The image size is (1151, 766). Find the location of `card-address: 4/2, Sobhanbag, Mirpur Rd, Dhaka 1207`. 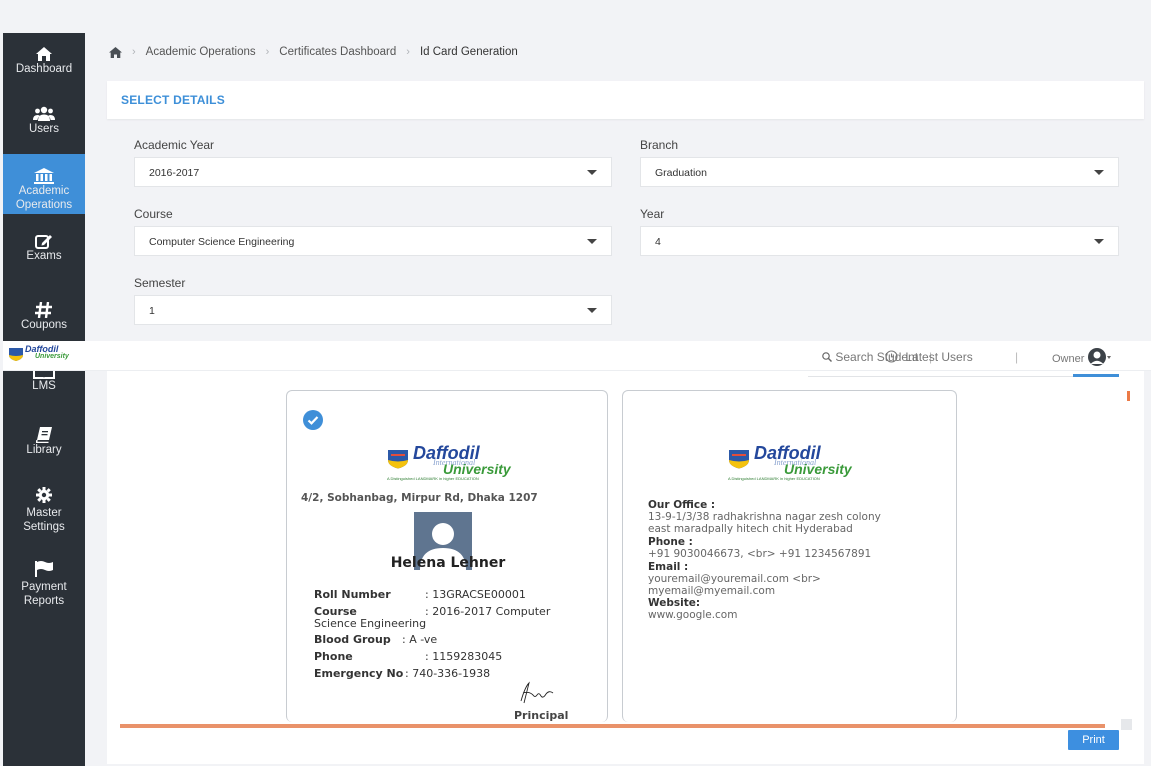

card-address: 4/2, Sobhanbag, Mirpur Rd, Dhaka 1207 is located at coordinates (419, 498).